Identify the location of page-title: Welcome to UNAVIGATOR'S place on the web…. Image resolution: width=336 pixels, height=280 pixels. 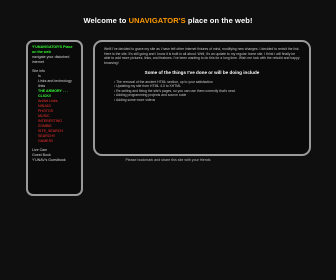
(168, 20).